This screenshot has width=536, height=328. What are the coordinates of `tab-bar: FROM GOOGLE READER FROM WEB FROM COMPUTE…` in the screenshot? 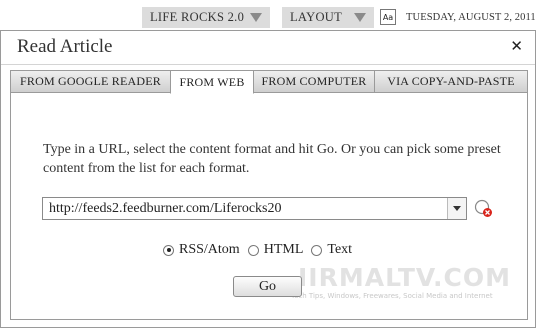 It's located at (269, 82).